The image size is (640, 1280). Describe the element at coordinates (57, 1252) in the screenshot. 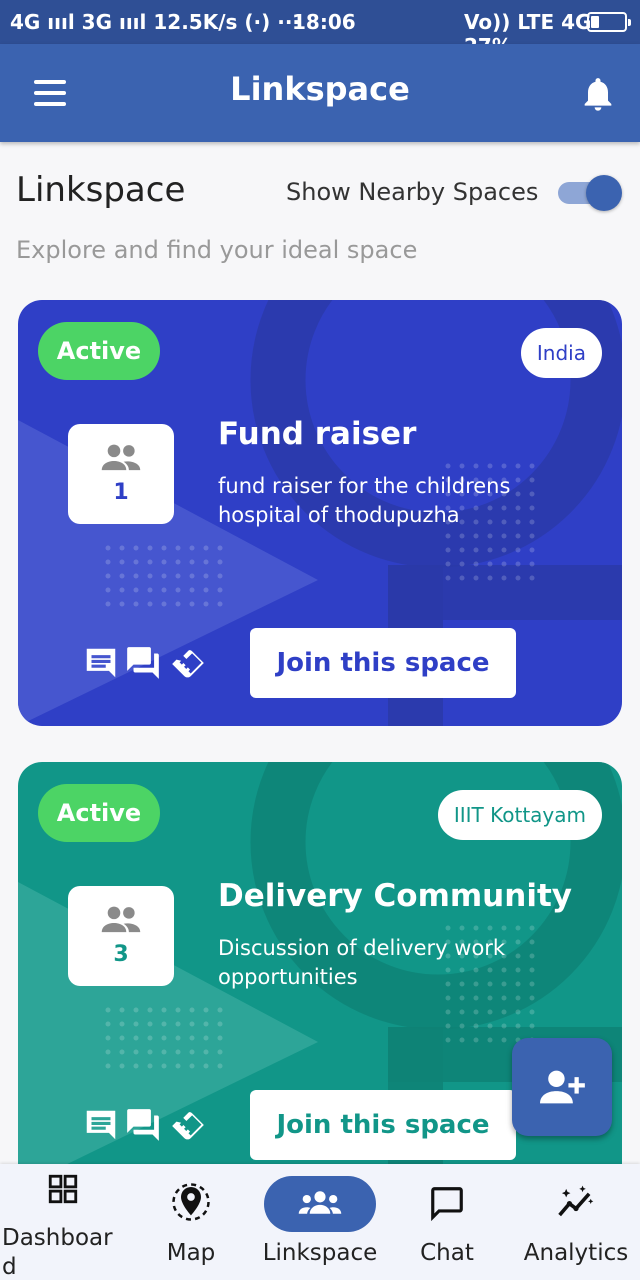

I see `nav-label: Dashboar d` at that location.